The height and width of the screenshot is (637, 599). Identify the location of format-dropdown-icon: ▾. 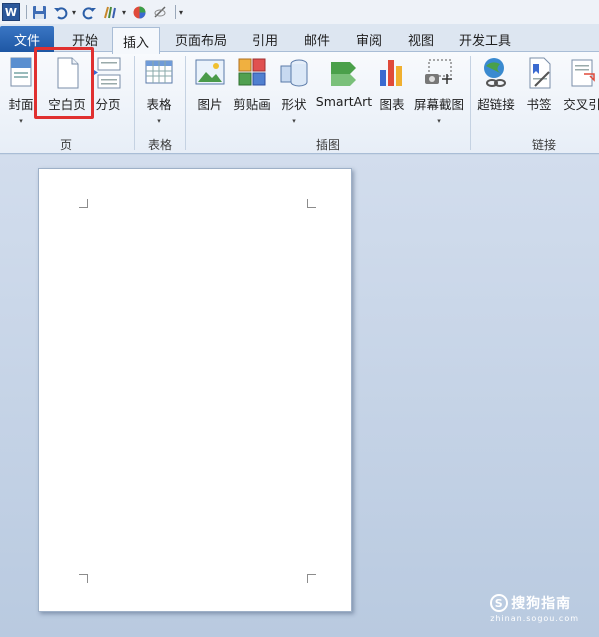
(124, 12).